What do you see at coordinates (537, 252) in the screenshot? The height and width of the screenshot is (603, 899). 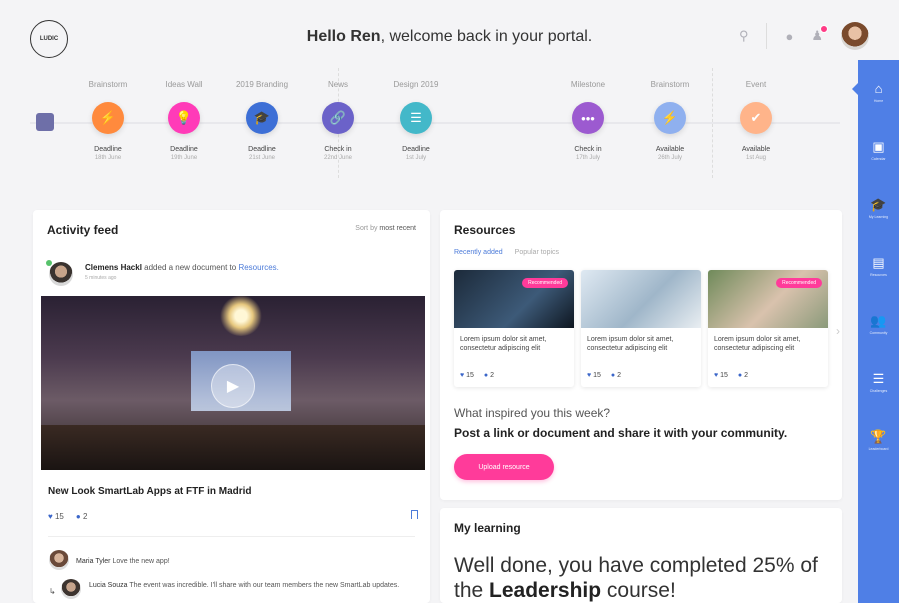 I see `tab-popular-topics: Popular topics` at bounding box center [537, 252].